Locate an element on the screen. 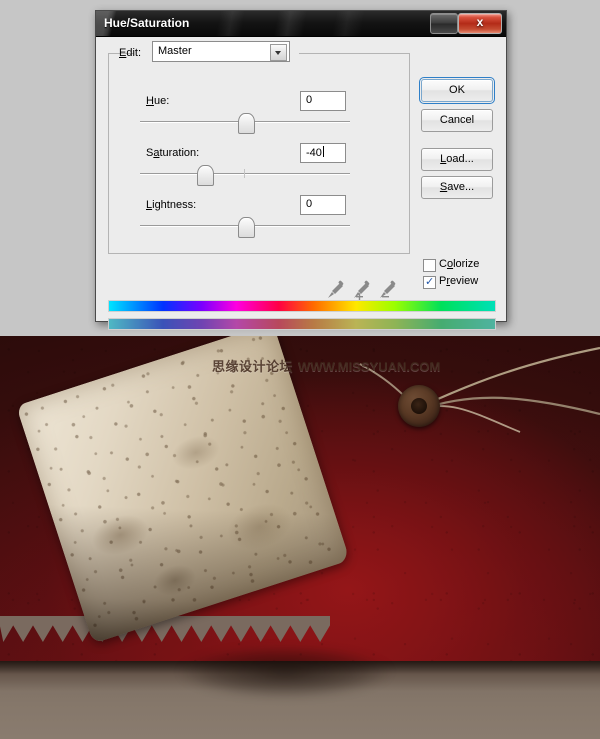 The image size is (600, 739). edit-label-text: dit: is located at coordinates (134, 53).